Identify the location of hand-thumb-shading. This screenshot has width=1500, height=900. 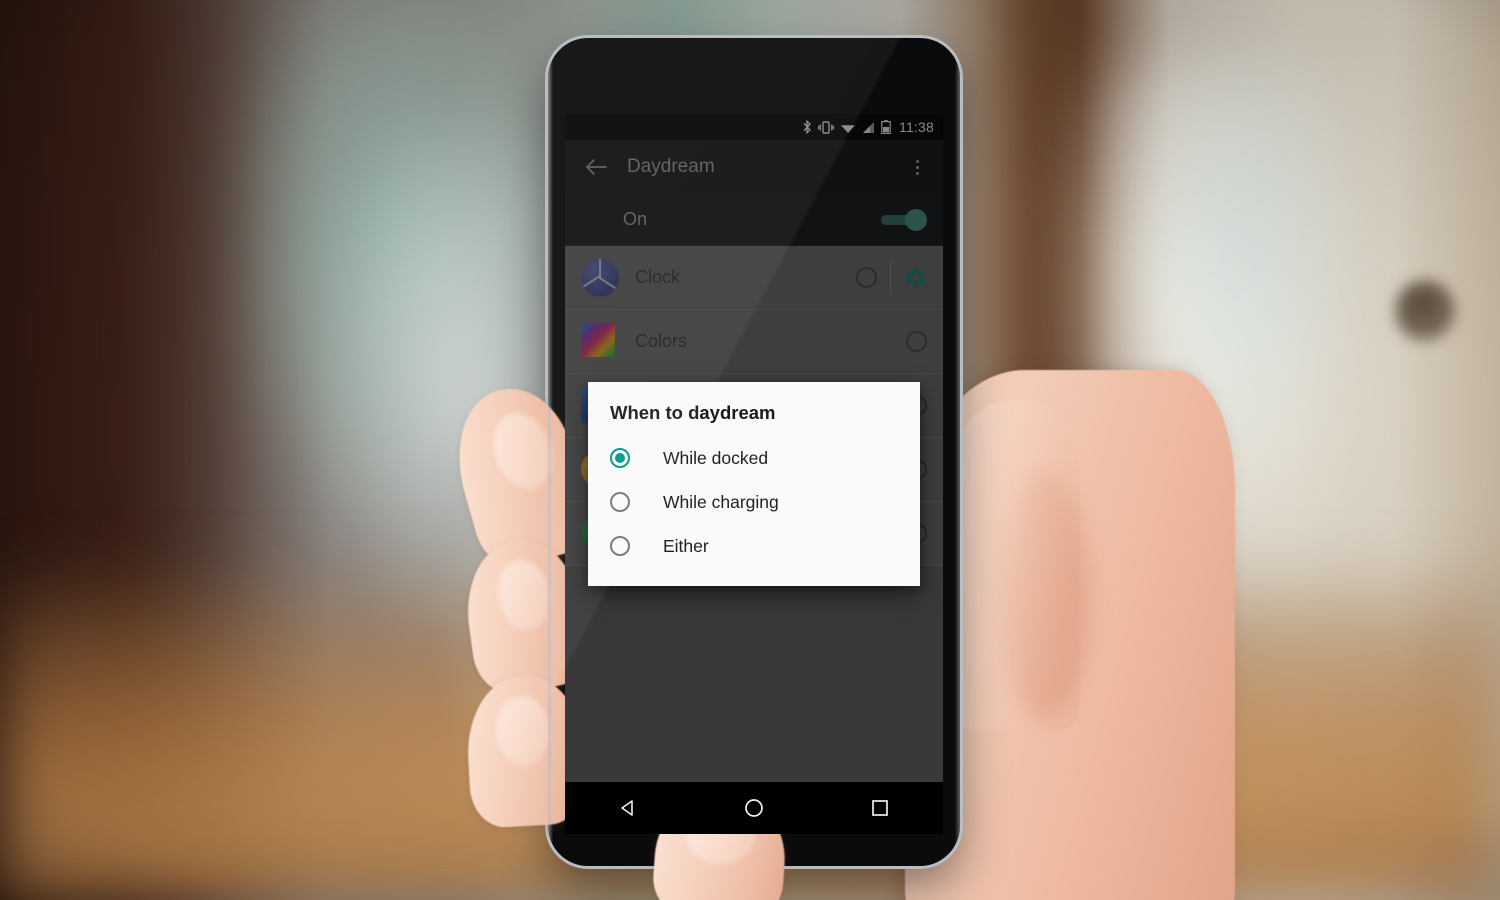
(1045, 595).